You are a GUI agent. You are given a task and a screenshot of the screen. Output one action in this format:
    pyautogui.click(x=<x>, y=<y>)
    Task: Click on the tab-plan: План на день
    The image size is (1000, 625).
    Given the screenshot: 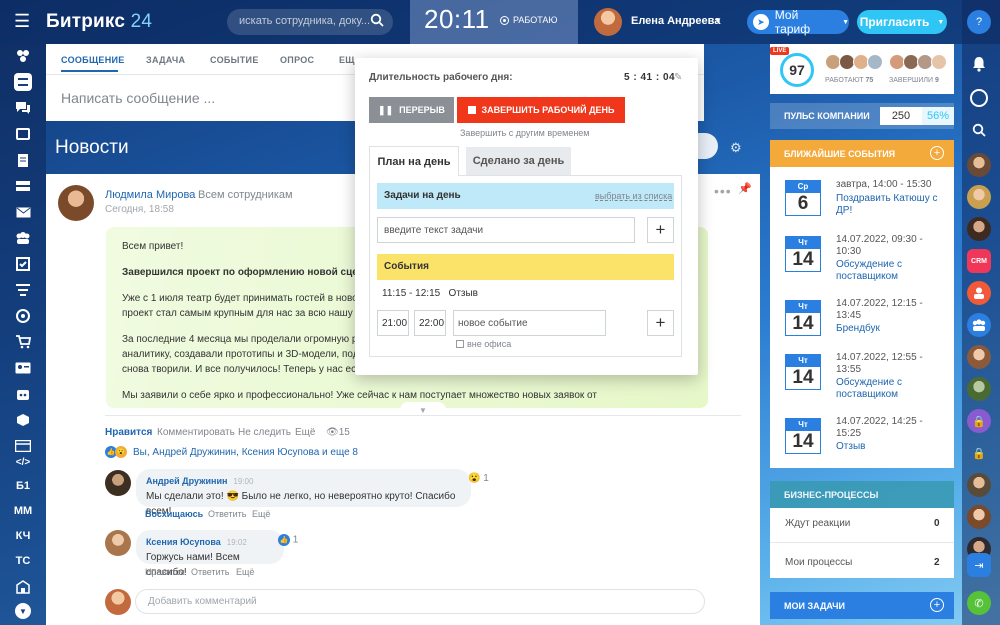 What is the action you would take?
    pyautogui.click(x=414, y=161)
    